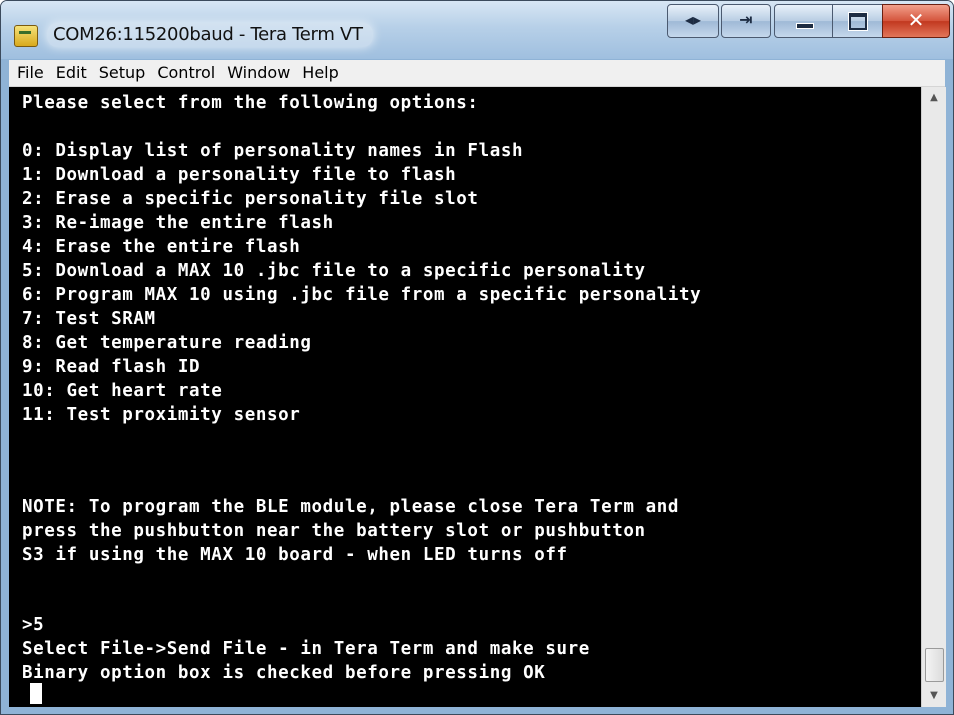  I want to click on terminal-line: >5, so click(33, 625).